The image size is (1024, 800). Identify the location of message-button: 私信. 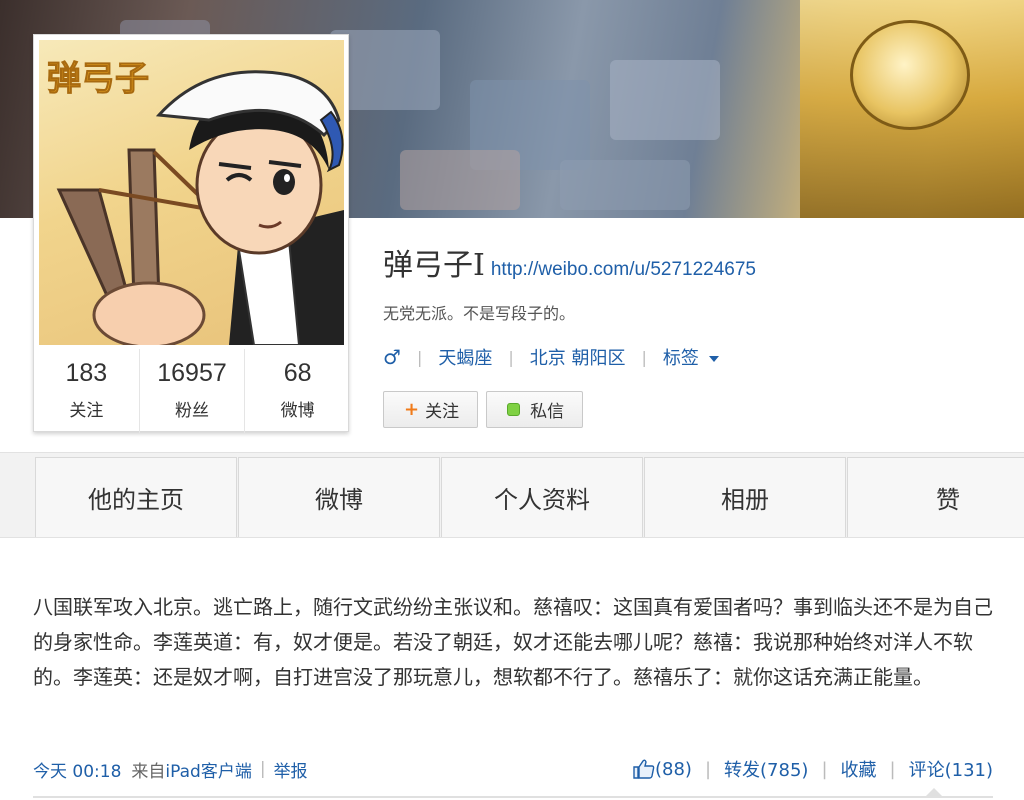
(535, 409).